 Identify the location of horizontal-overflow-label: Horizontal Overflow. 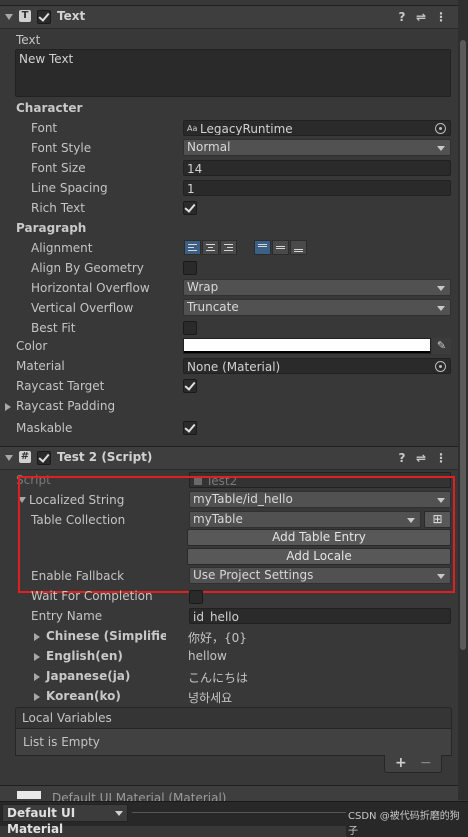
(90, 288).